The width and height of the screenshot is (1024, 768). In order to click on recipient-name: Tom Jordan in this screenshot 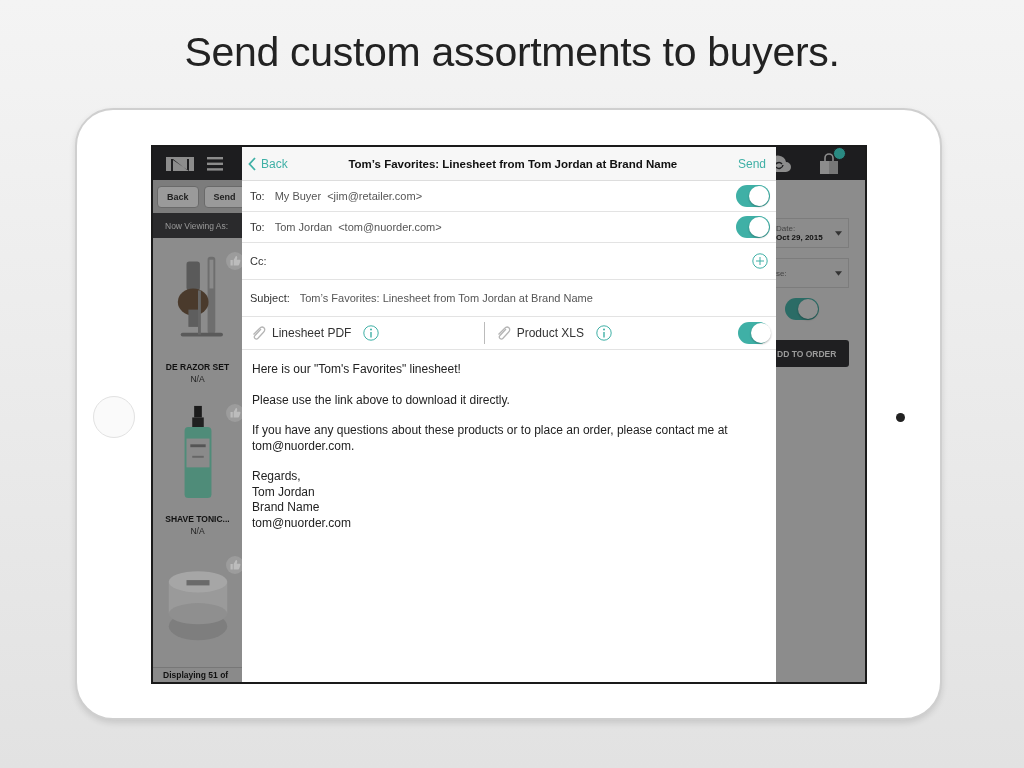, I will do `click(303, 227)`.